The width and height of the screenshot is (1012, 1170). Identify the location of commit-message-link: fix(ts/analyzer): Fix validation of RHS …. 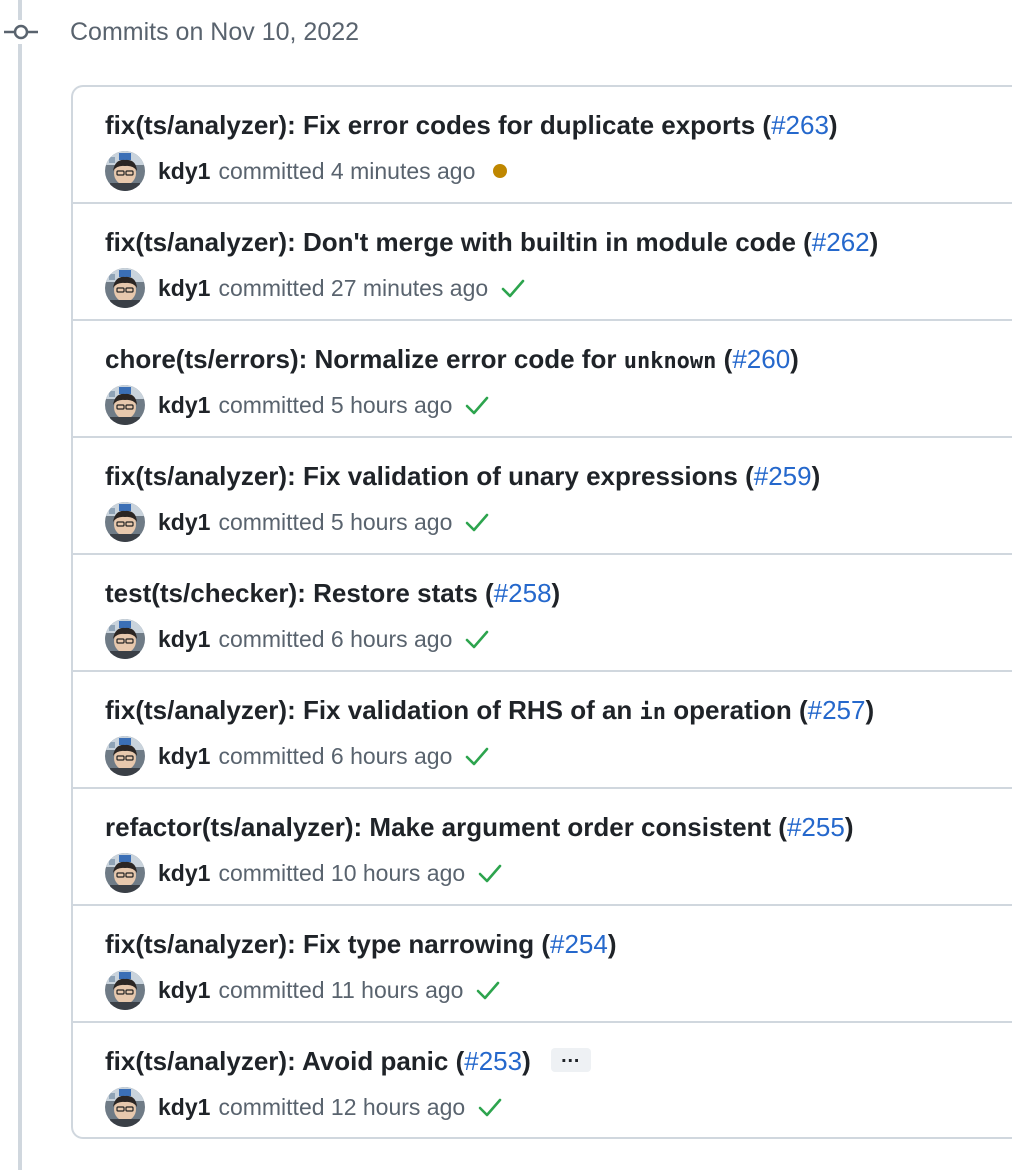
(368, 710).